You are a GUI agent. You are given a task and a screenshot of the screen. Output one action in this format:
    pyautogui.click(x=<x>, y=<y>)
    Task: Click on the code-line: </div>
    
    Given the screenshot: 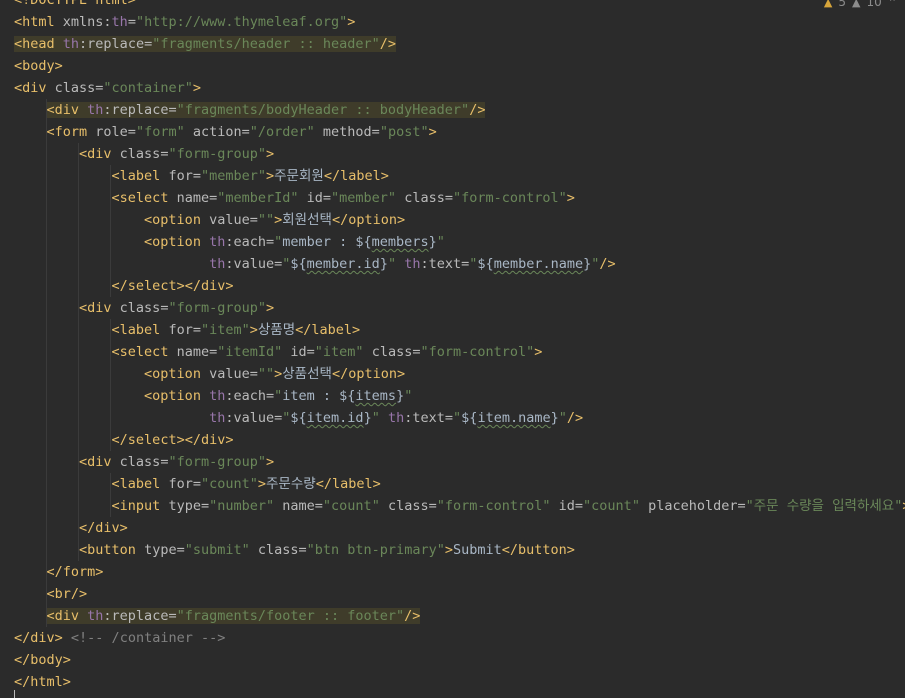 What is the action you would take?
    pyautogui.click(x=452, y=528)
    